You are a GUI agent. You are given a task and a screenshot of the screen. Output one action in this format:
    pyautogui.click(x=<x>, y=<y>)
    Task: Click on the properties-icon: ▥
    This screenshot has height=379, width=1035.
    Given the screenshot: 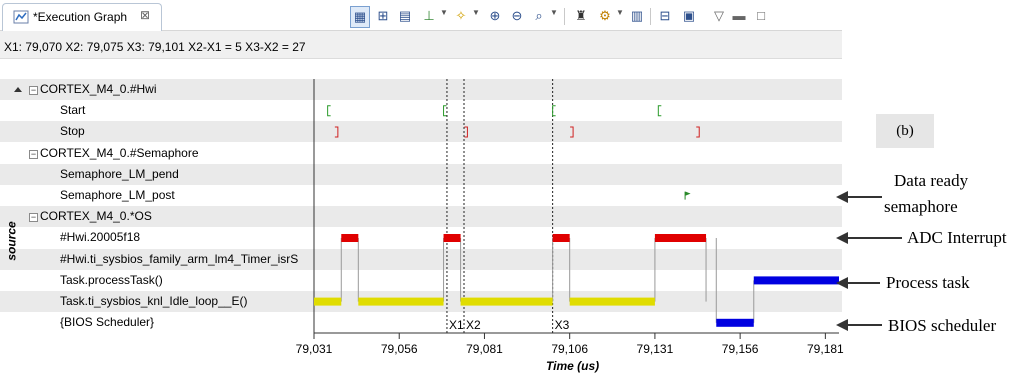 What is the action you would take?
    pyautogui.click(x=637, y=16)
    